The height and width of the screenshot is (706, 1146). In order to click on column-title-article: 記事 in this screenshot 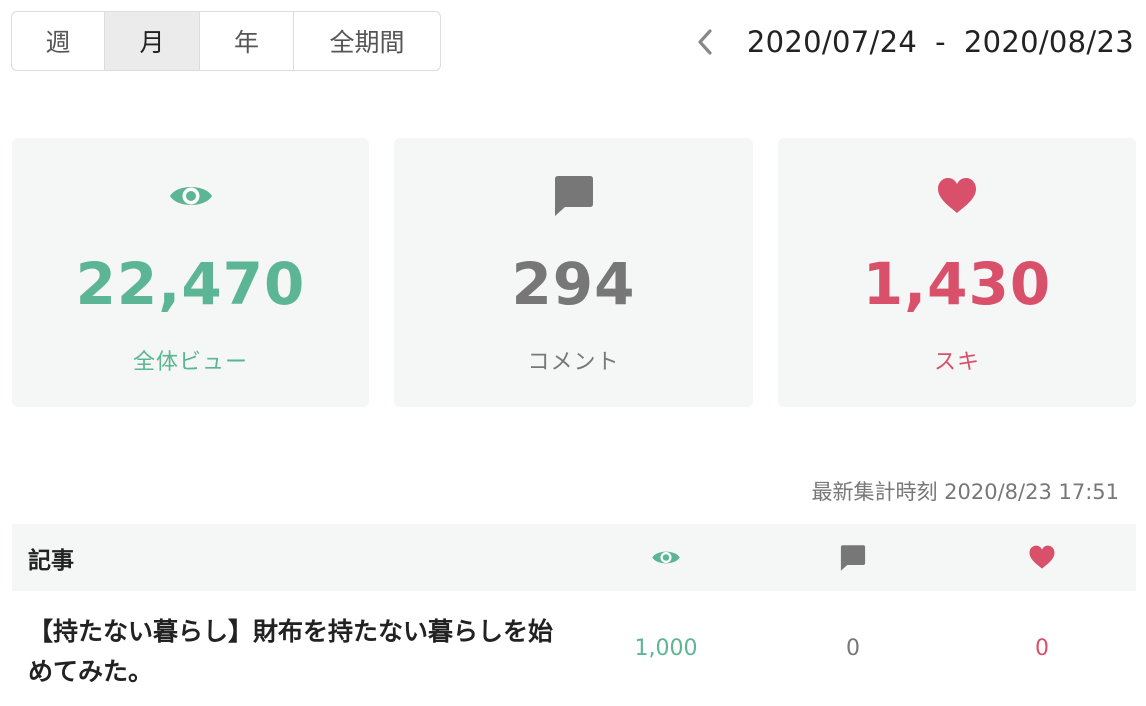, I will do `click(51, 560)`.